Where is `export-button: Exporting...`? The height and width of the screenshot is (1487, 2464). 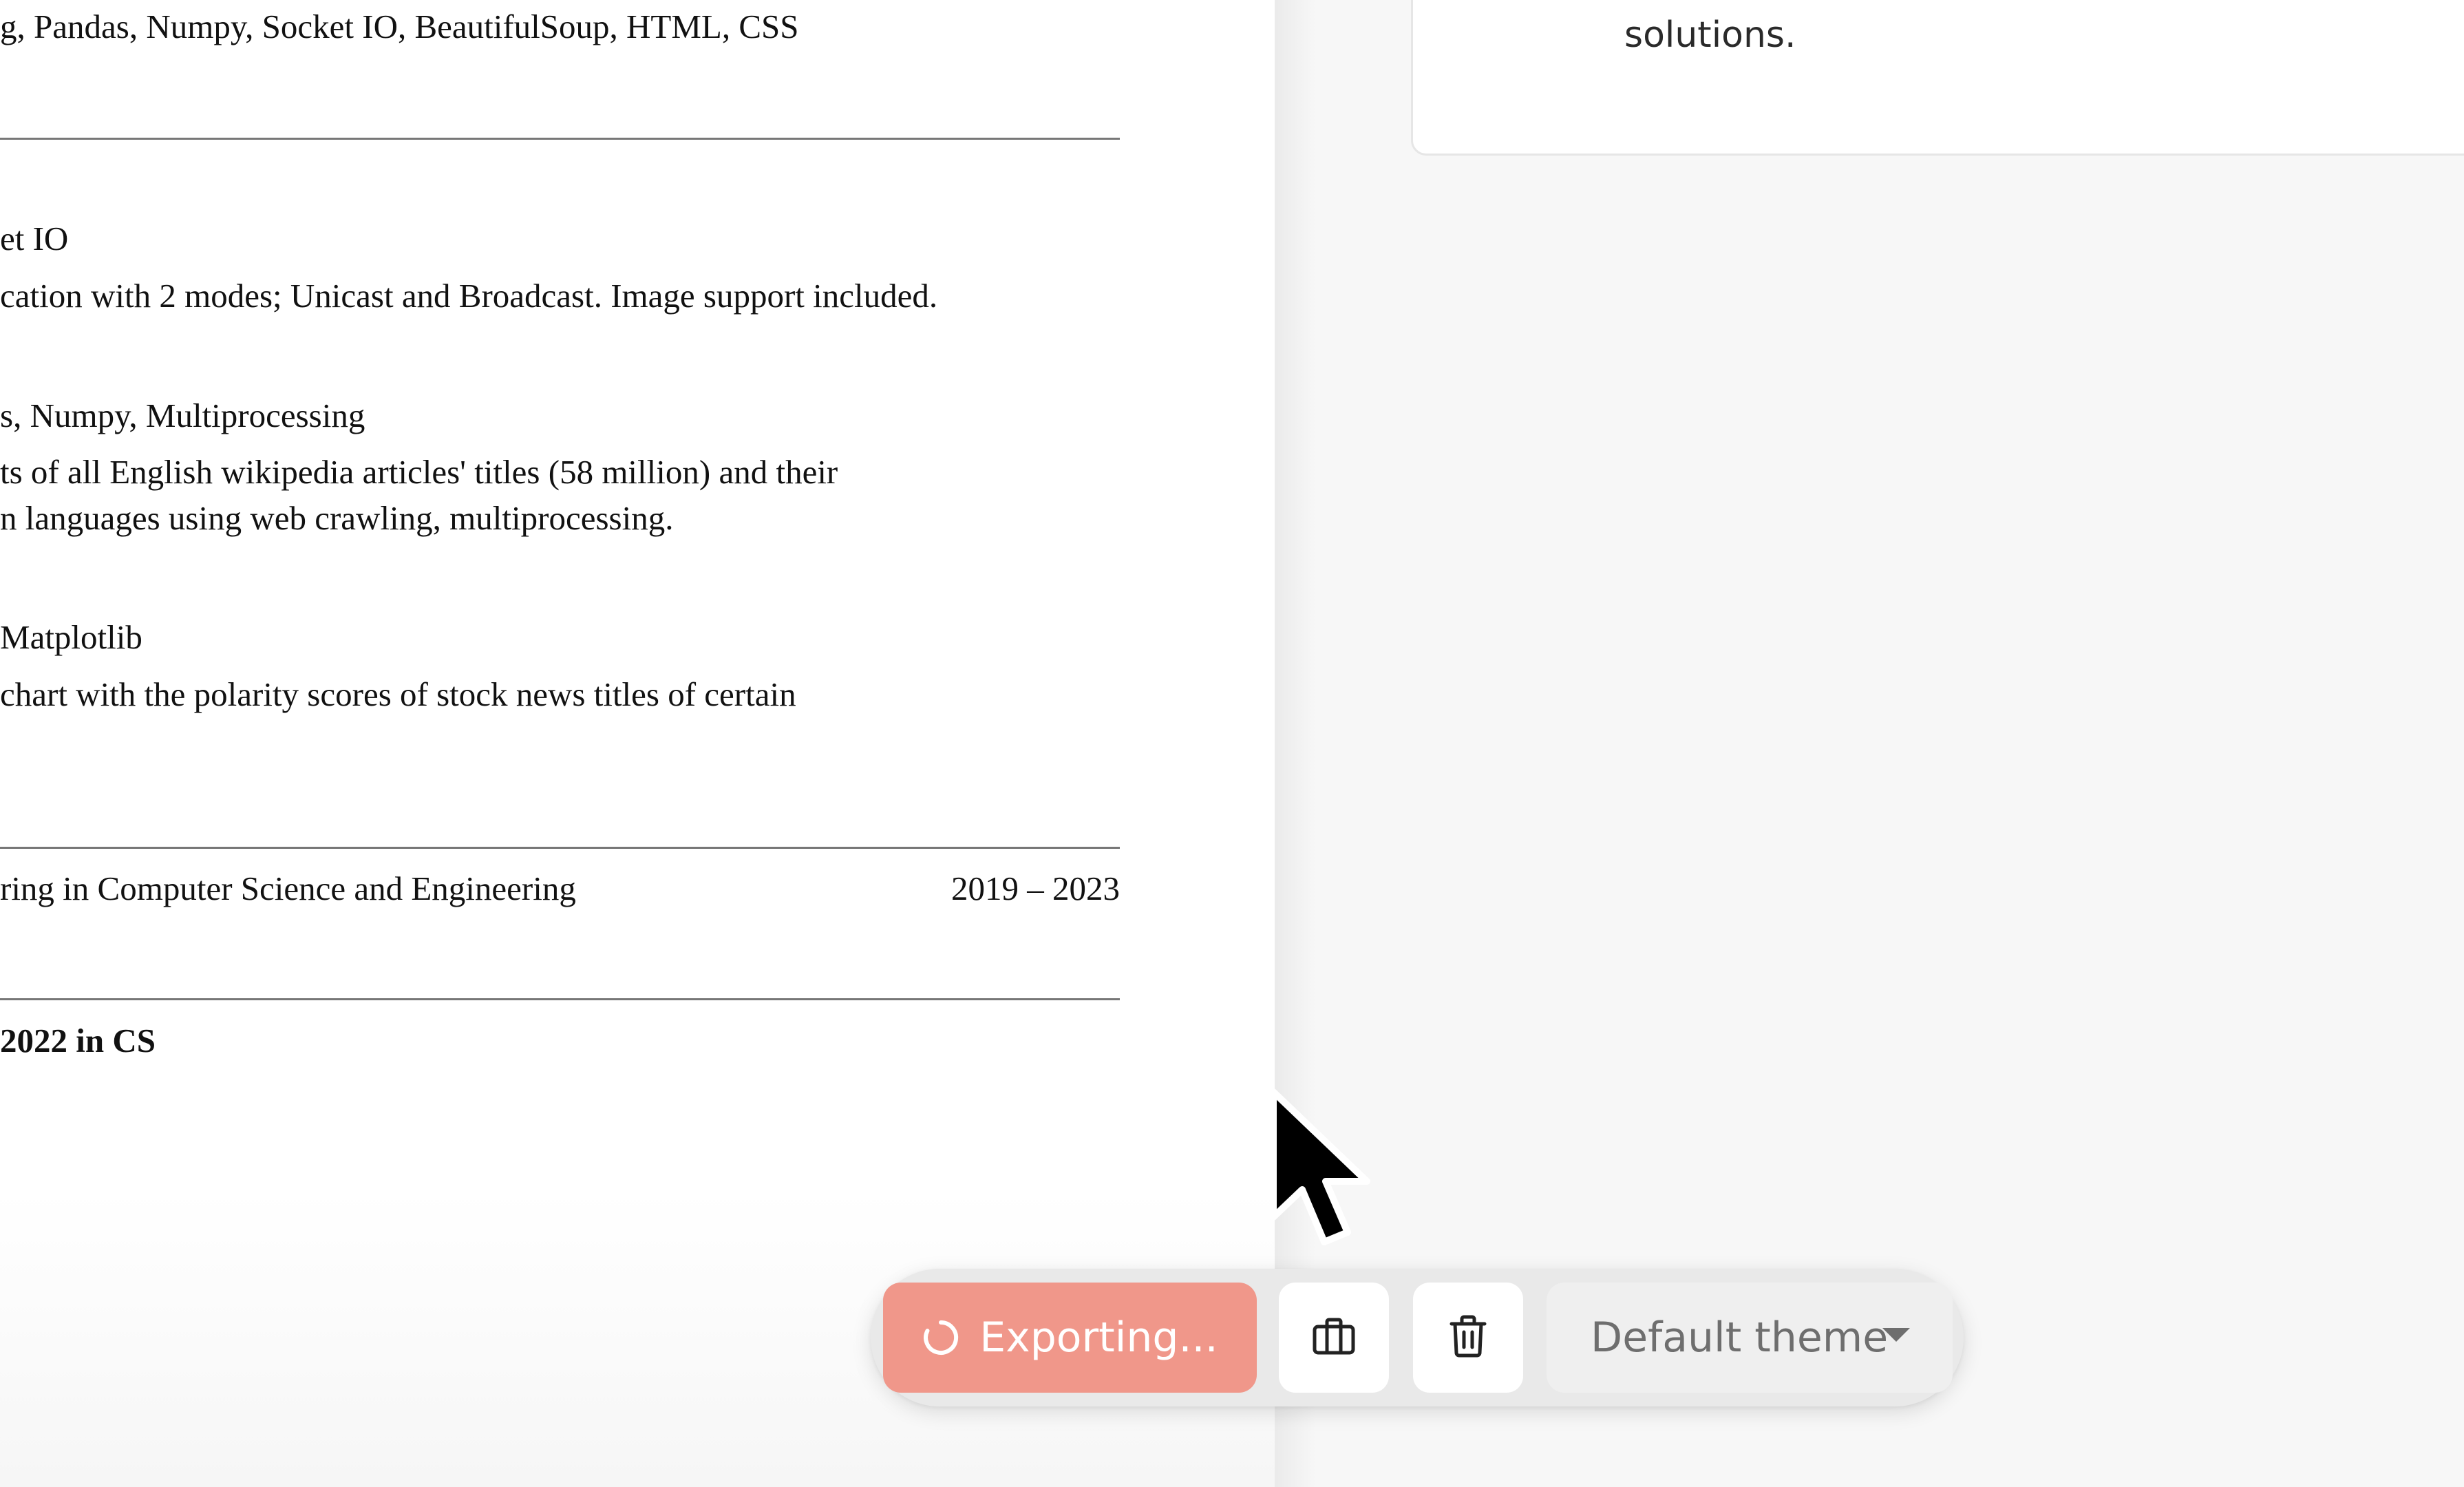
export-button: Exporting... is located at coordinates (1070, 1338).